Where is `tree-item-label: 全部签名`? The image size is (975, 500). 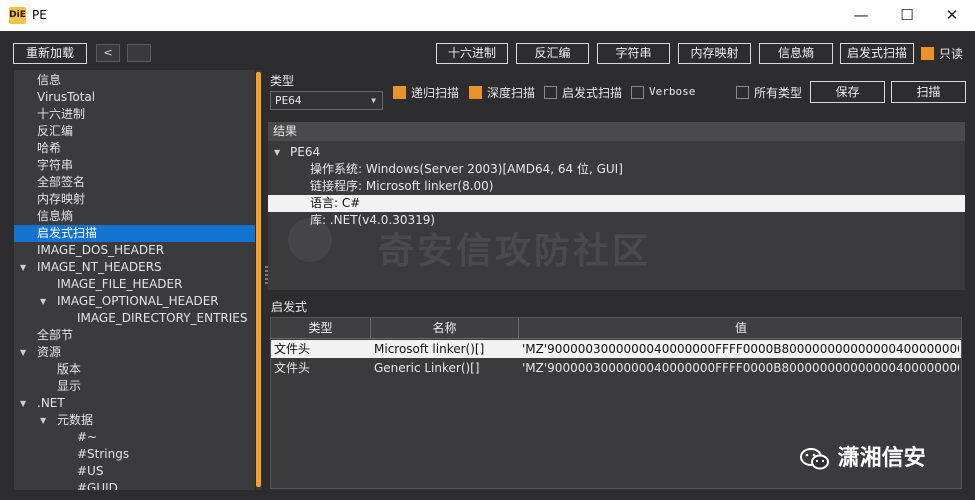 tree-item-label: 全部签名 is located at coordinates (61, 182).